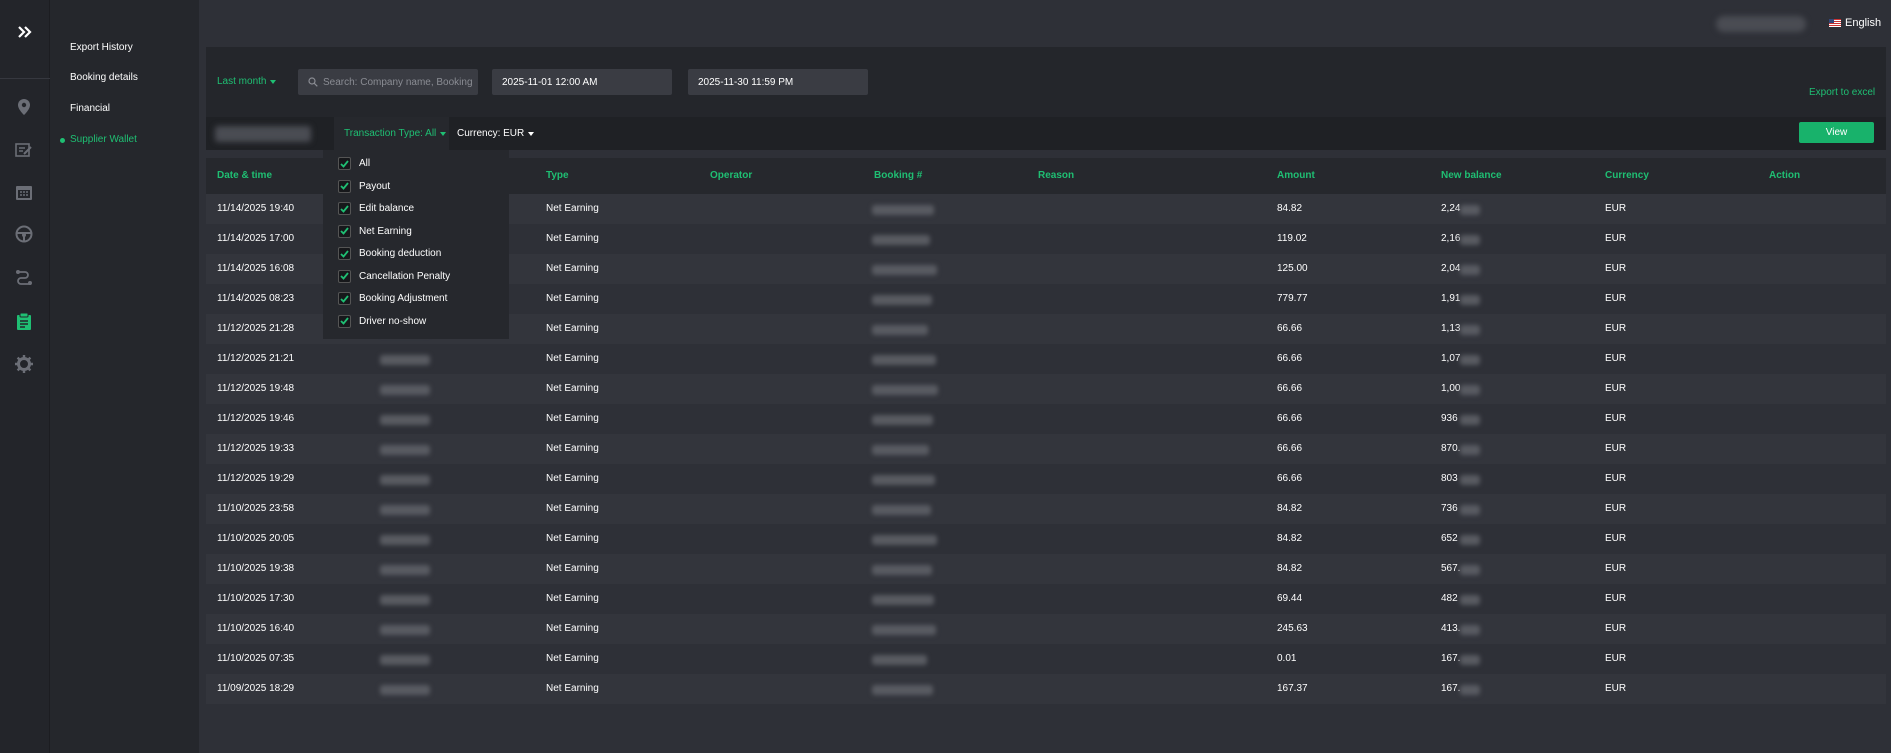  What do you see at coordinates (101, 47) in the screenshot?
I see `nav-export-history: Export History` at bounding box center [101, 47].